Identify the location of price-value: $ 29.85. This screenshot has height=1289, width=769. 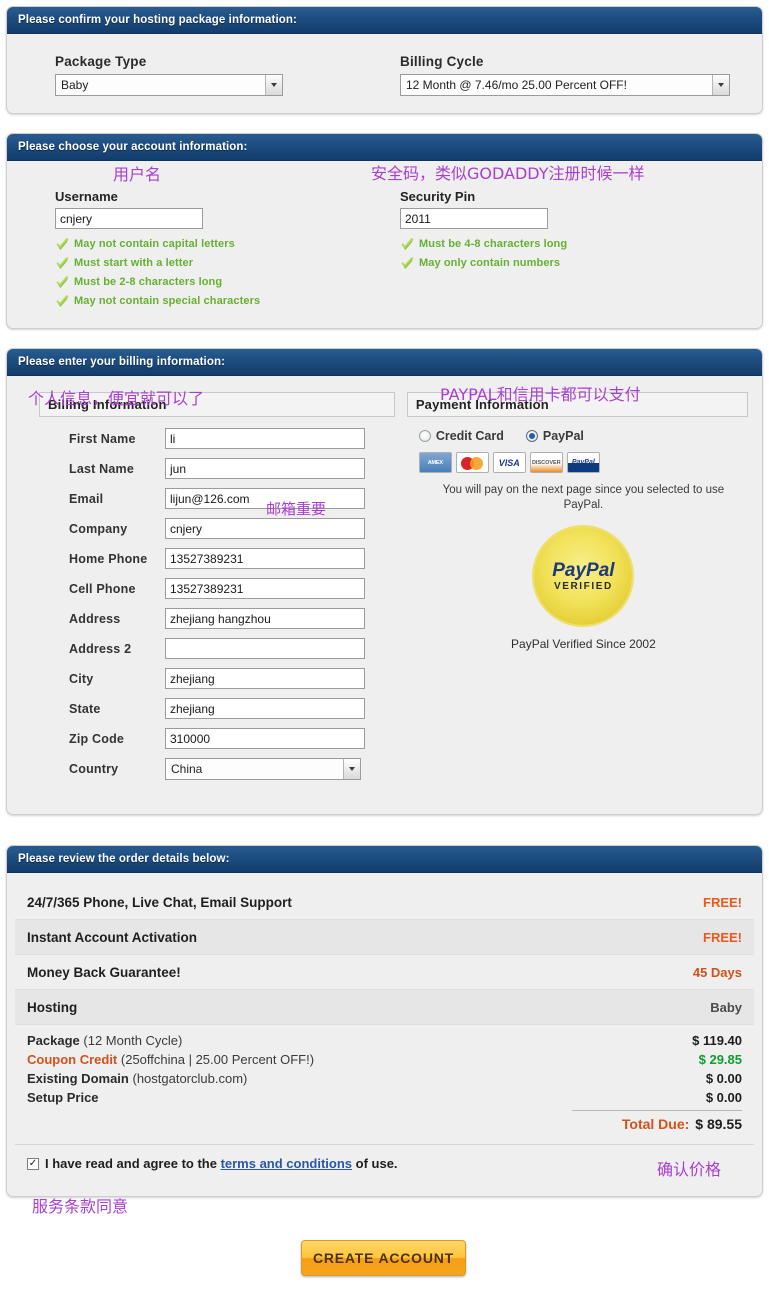
(720, 1059).